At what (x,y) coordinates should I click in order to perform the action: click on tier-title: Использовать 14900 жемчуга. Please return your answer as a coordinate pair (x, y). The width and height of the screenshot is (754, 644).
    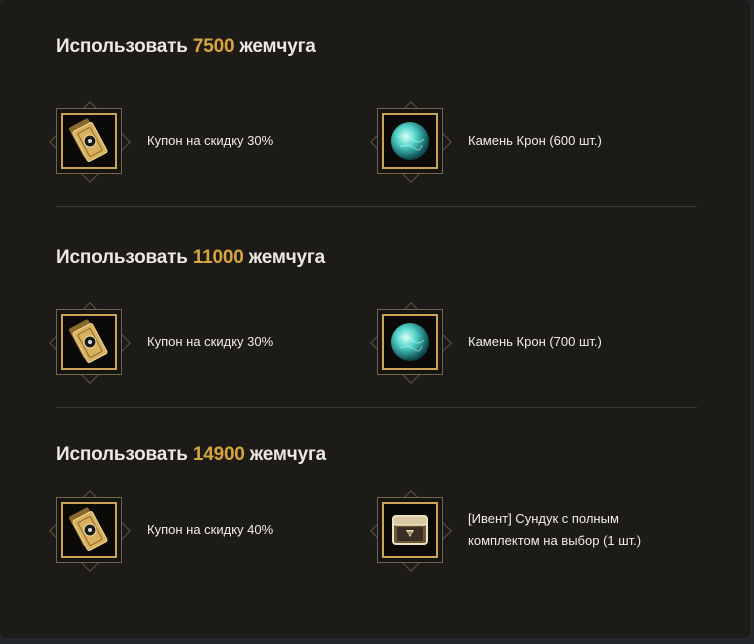
    Looking at the image, I should click on (191, 455).